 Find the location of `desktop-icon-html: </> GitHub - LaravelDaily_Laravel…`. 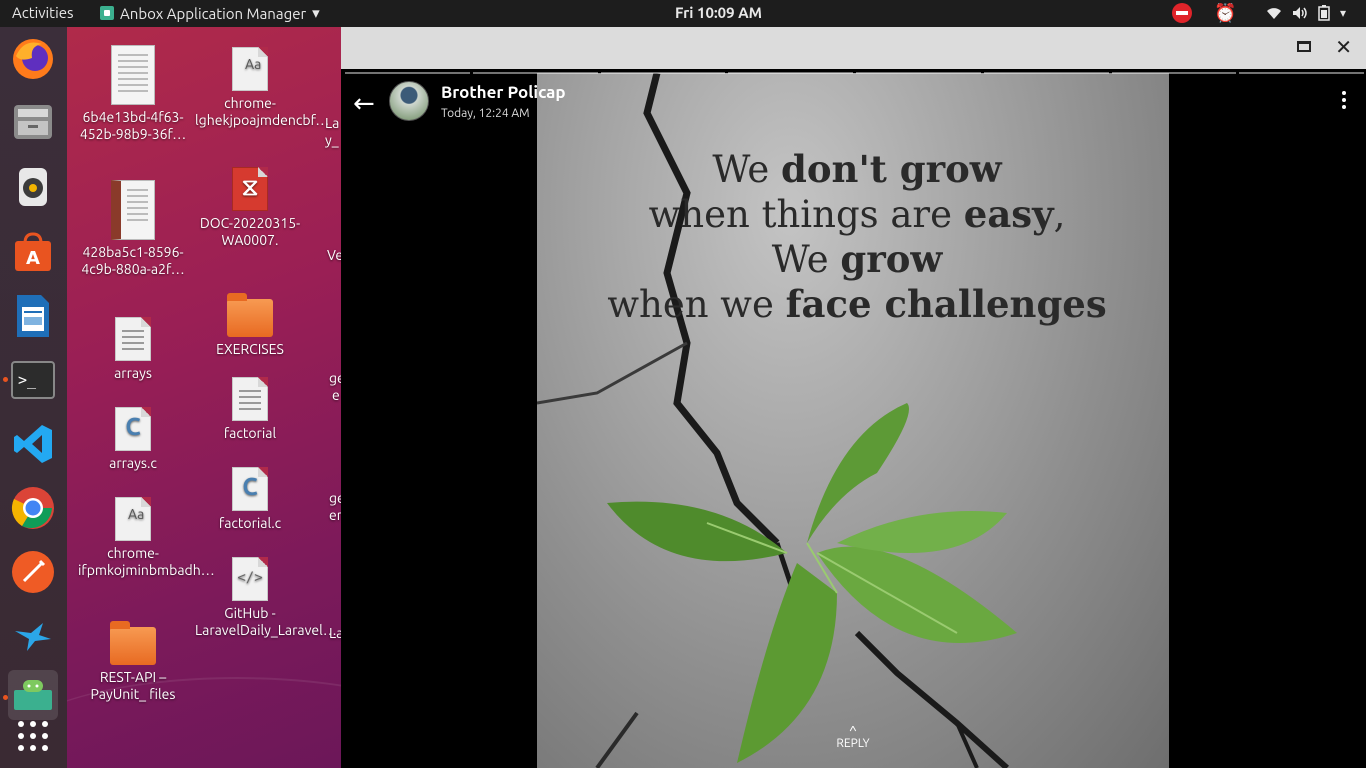

desktop-icon-html: </> GitHub - LaravelDaily_Laravel… is located at coordinates (266, 598).